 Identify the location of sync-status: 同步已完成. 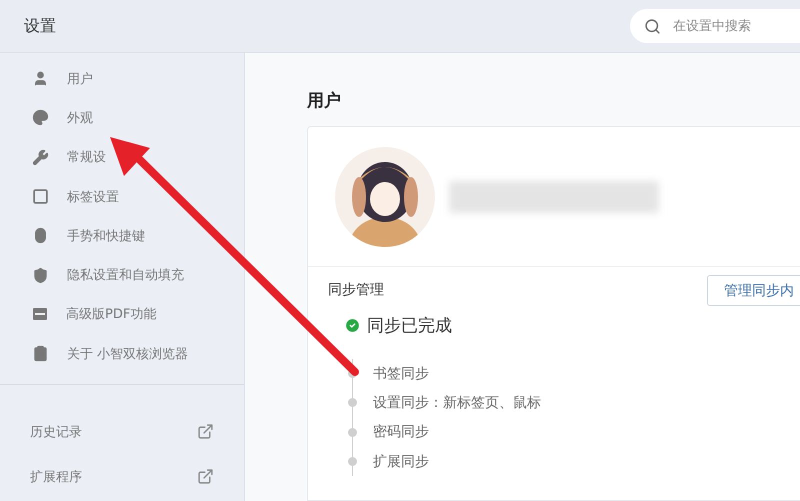
(409, 326).